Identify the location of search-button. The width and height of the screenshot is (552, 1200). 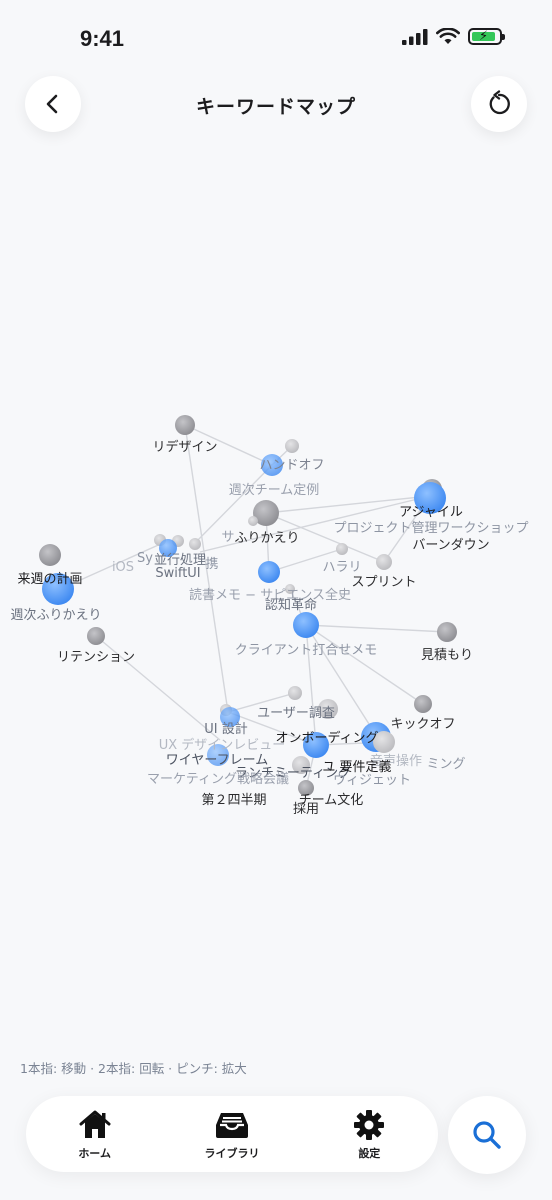
(487, 1135).